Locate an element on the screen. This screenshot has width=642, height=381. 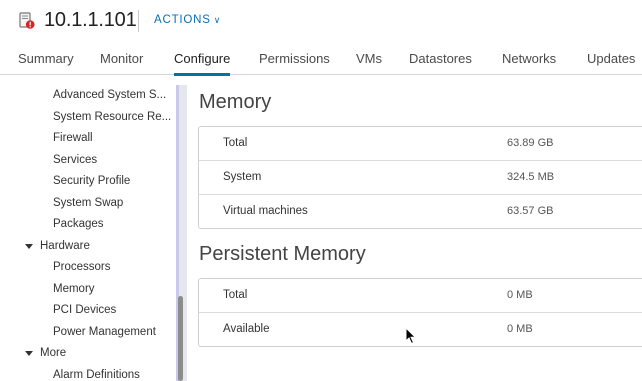
actions-menu-button: ACTIONS ∨ is located at coordinates (187, 20).